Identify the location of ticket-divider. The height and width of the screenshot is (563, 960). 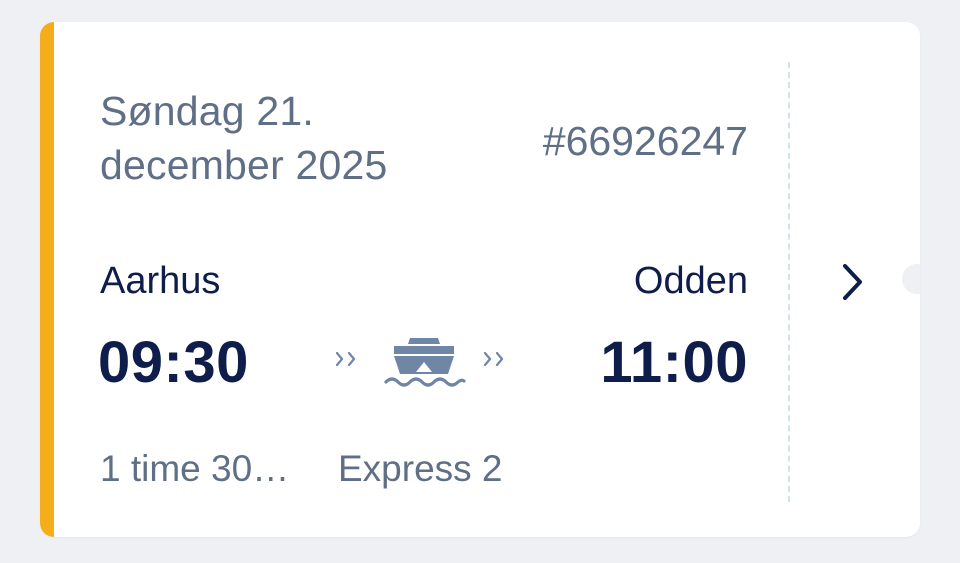
(789, 282).